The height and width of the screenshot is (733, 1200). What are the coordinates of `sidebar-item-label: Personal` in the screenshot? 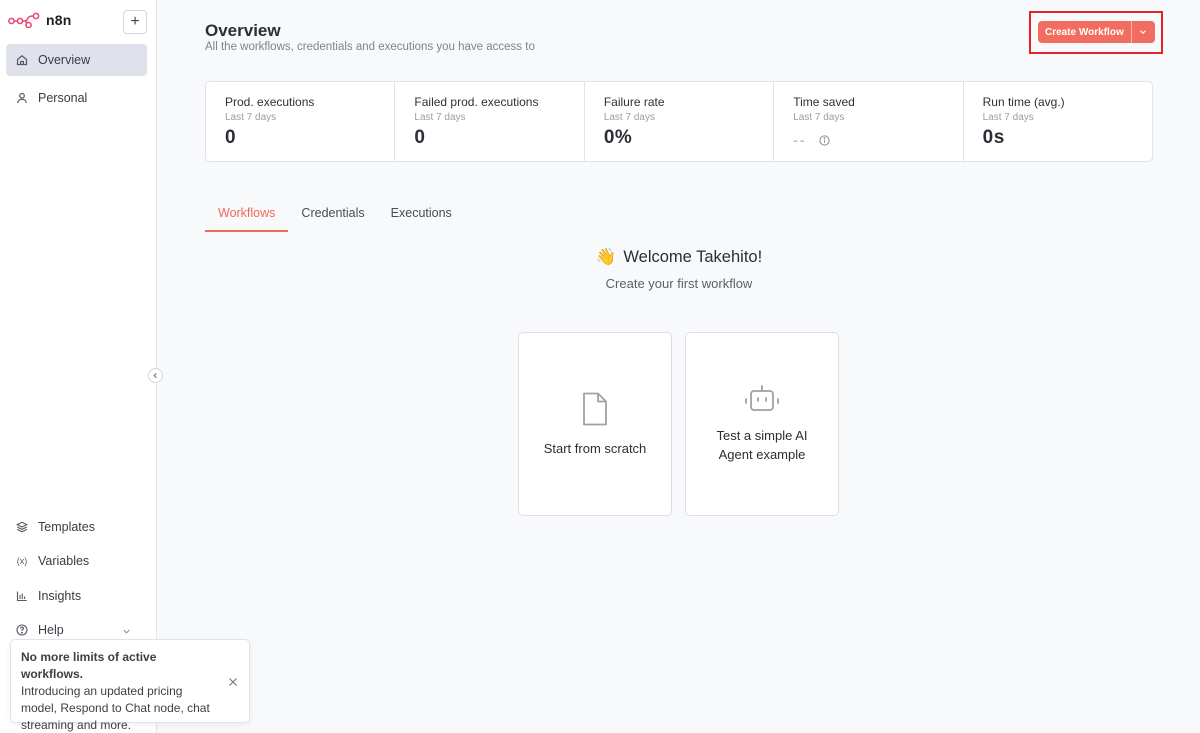 It's located at (63, 98).